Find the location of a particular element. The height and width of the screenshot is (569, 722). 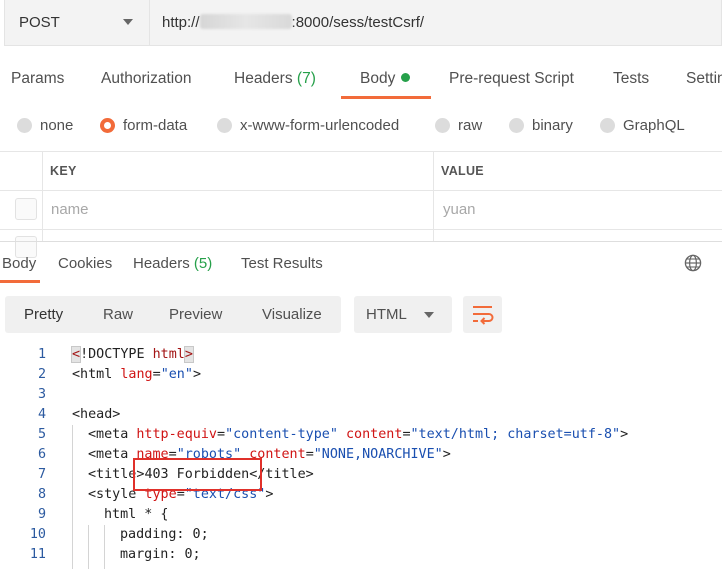

url-text: http://:8000/sess/testCsrf/ is located at coordinates (293, 22).